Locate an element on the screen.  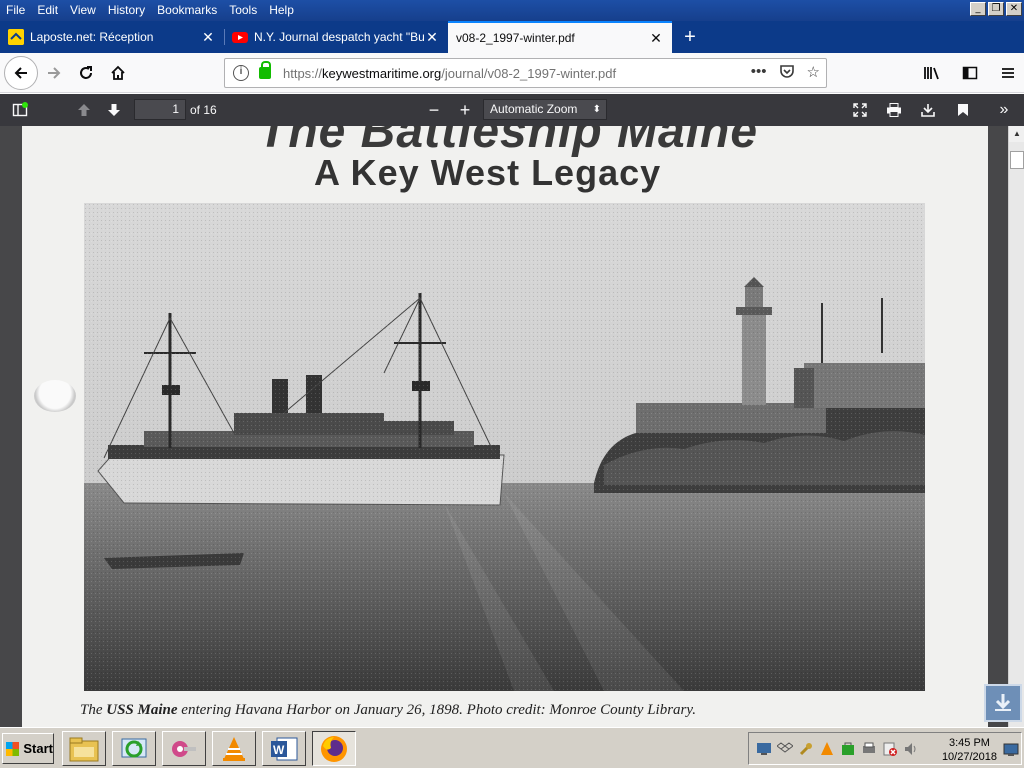
download-overlay-button is located at coordinates (1003, 703).